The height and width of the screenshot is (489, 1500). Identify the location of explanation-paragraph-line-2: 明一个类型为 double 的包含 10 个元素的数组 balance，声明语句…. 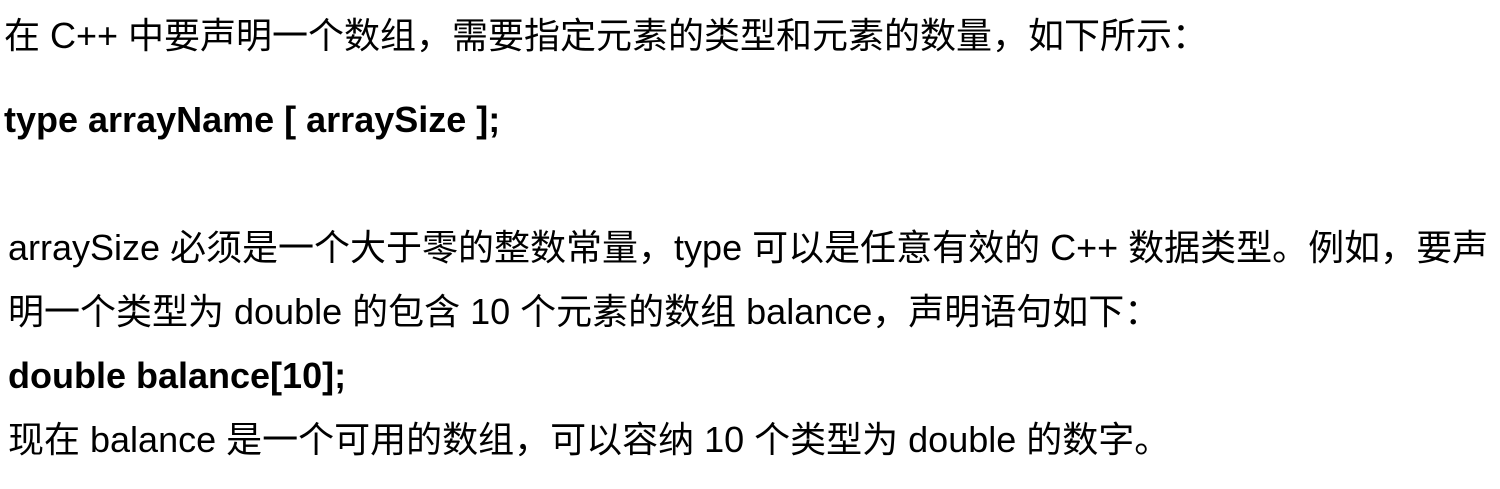
(584, 311).